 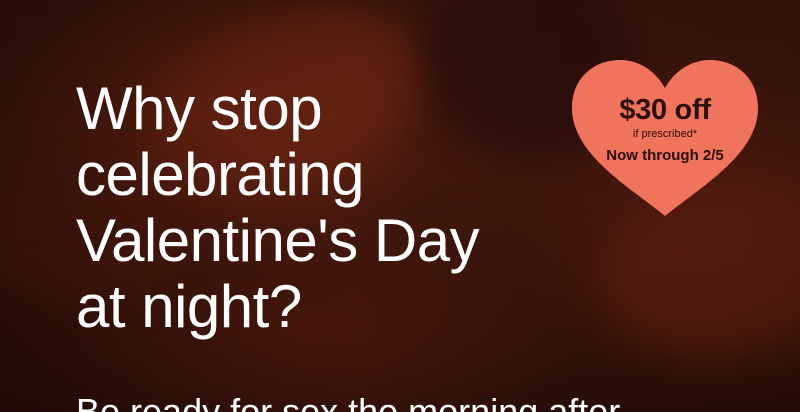 I want to click on promo-note: if prescribed*, so click(x=665, y=134).